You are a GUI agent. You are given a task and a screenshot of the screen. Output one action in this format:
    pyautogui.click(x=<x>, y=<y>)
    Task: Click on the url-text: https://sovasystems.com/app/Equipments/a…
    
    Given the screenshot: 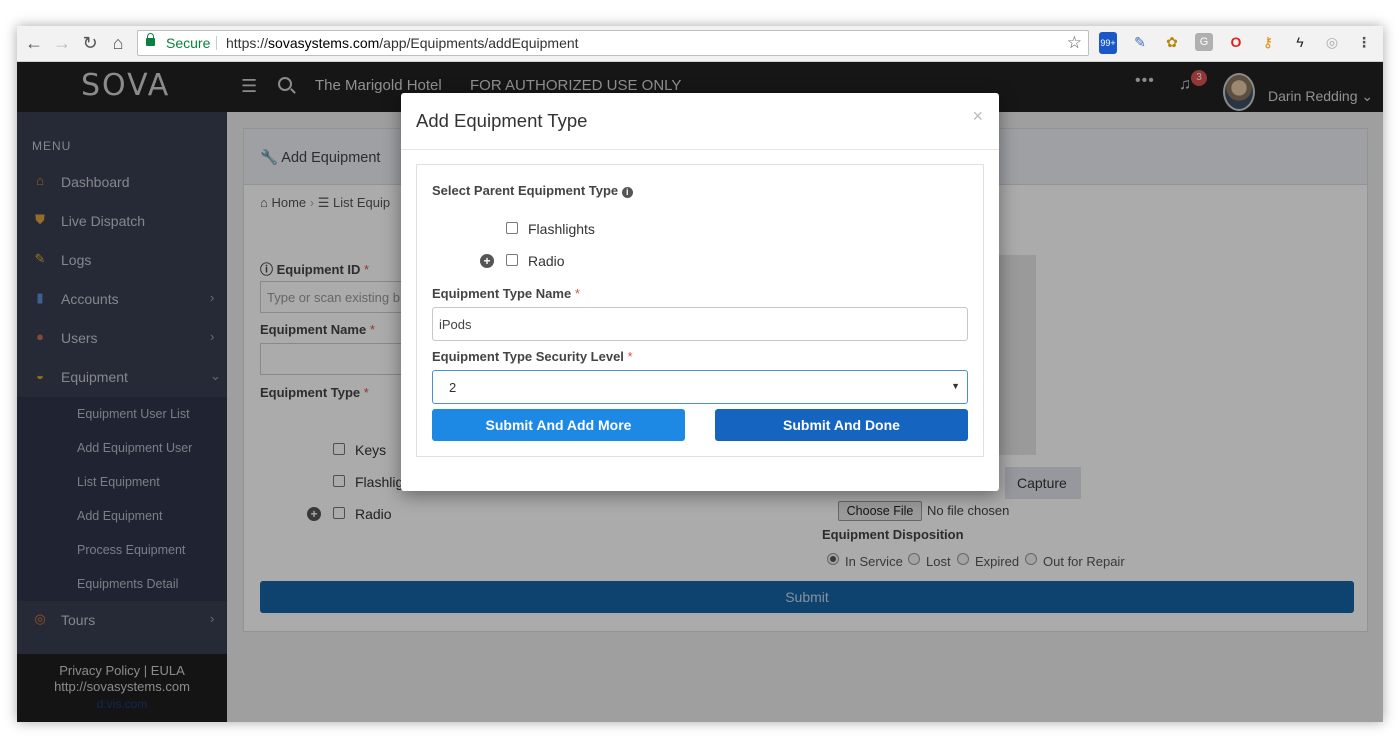 What is the action you would take?
    pyautogui.click(x=402, y=43)
    